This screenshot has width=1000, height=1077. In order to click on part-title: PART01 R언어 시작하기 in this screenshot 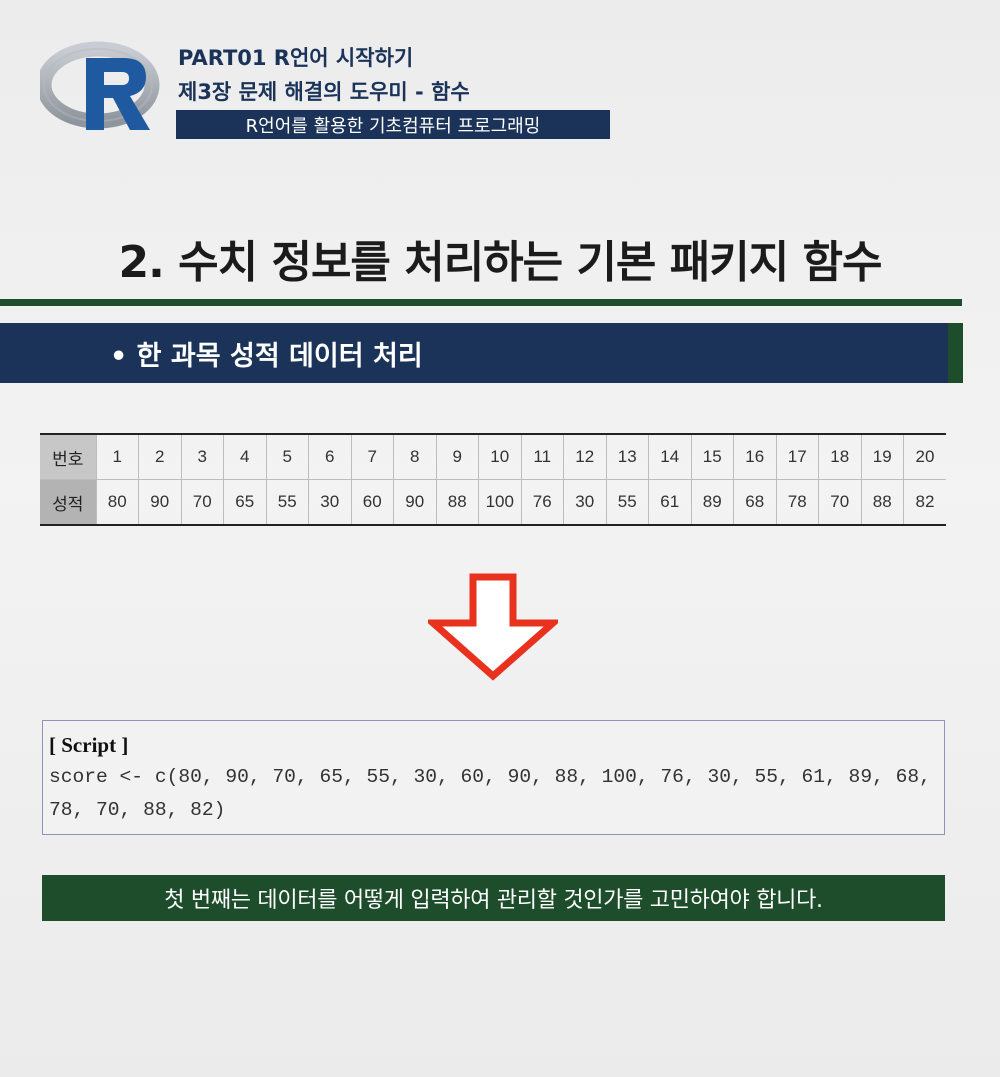, I will do `click(296, 58)`.